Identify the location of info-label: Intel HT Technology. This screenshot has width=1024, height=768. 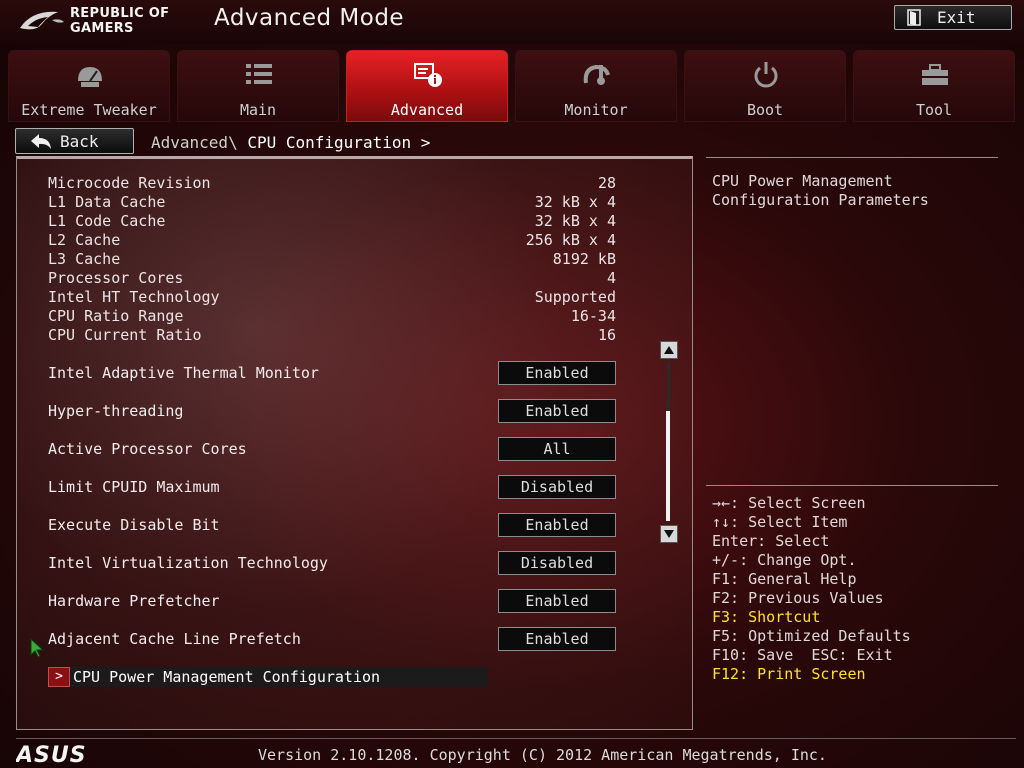
(134, 297).